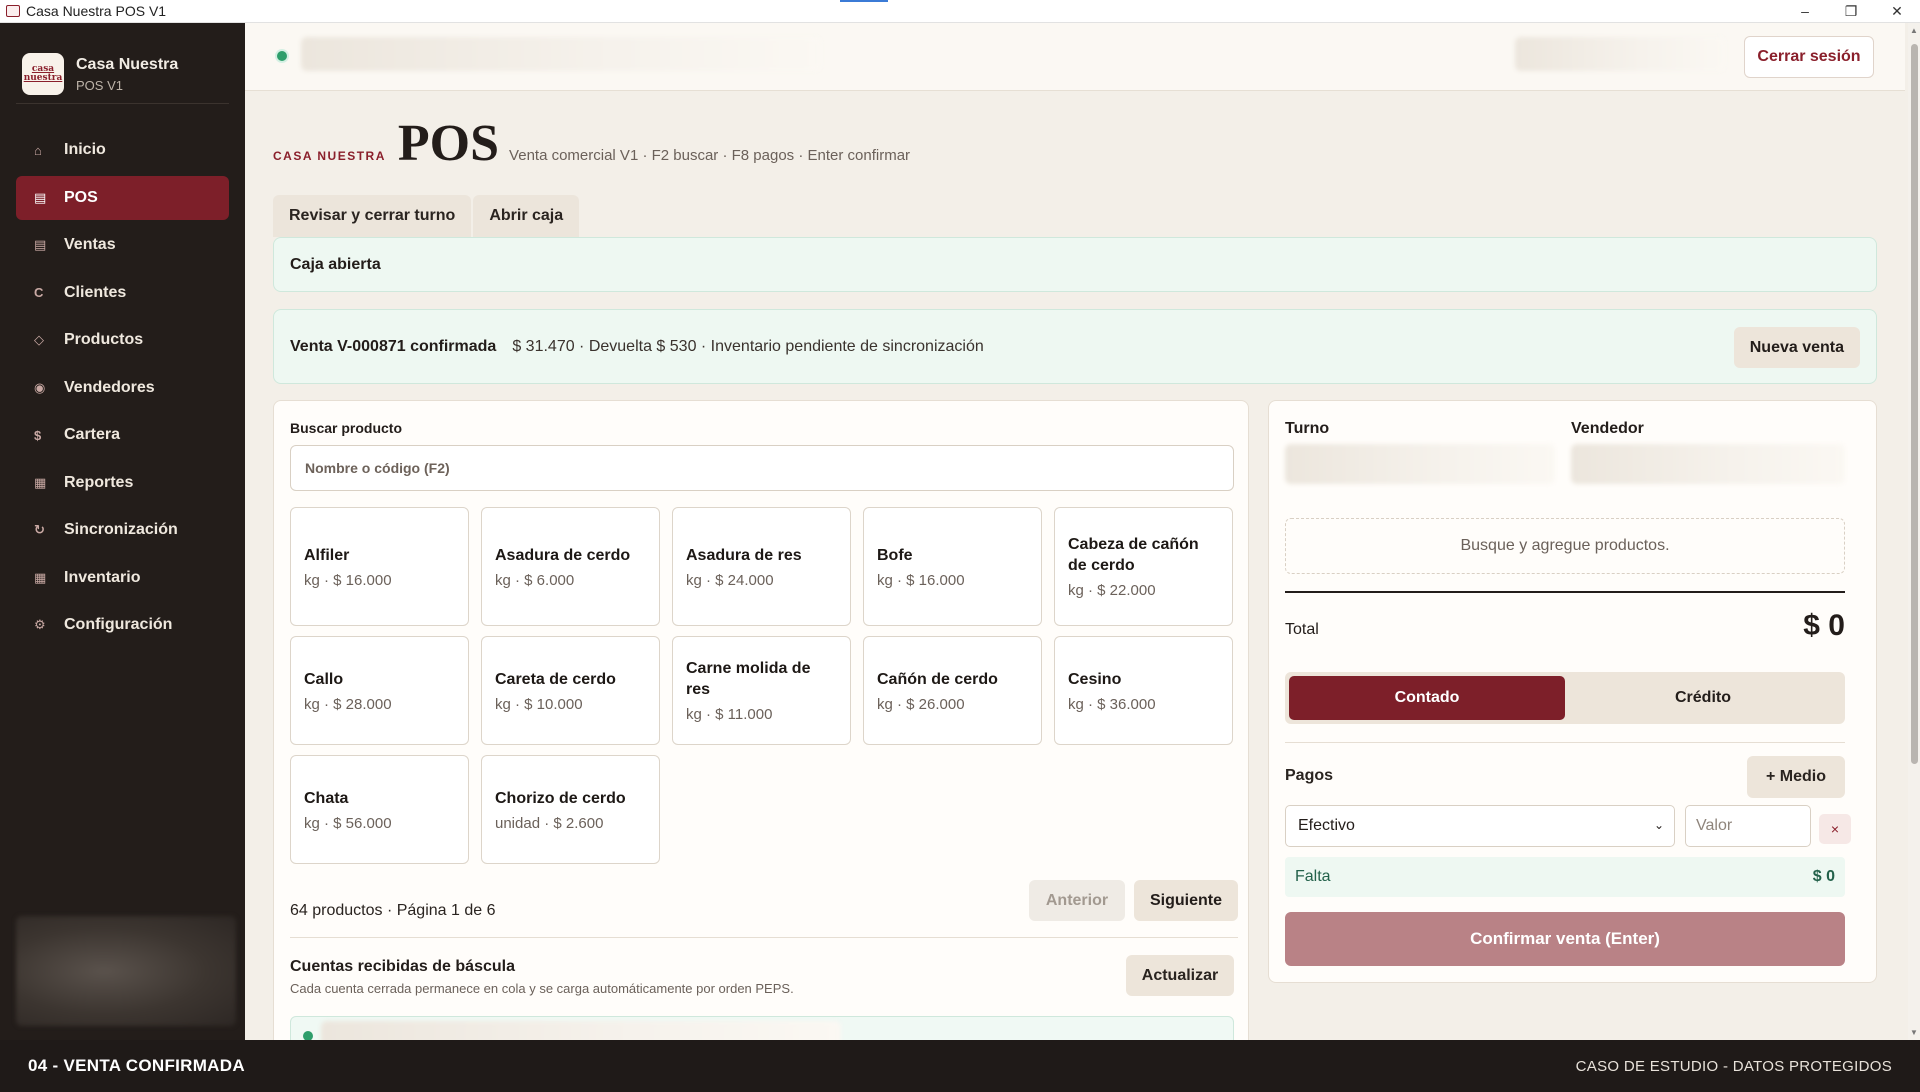  What do you see at coordinates (348, 580) in the screenshot?
I see `product-price: kg · $ 16.000` at bounding box center [348, 580].